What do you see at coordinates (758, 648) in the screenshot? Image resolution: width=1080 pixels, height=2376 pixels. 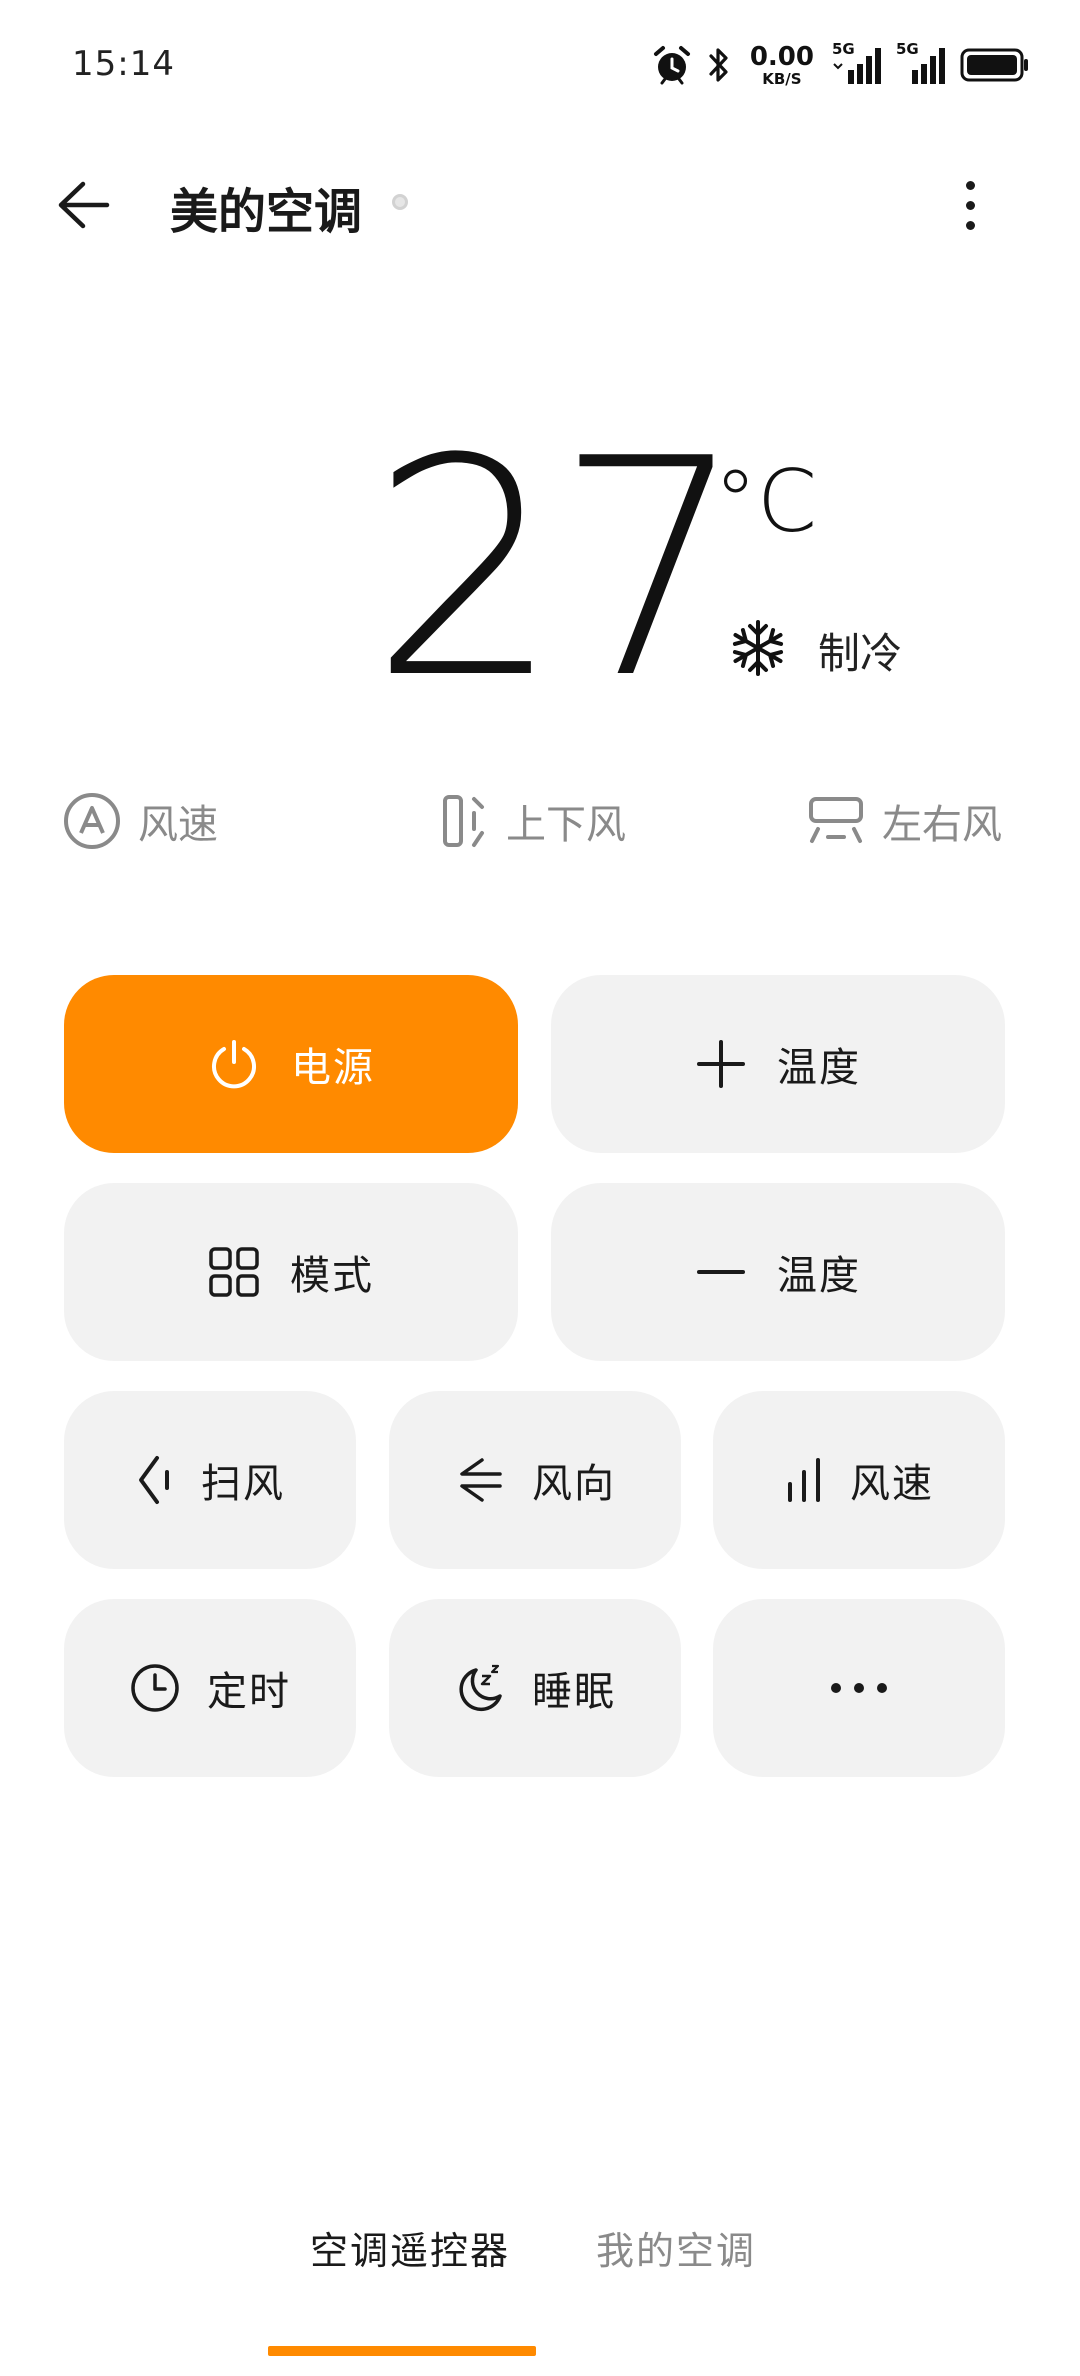 I see `snowflake-icon` at bounding box center [758, 648].